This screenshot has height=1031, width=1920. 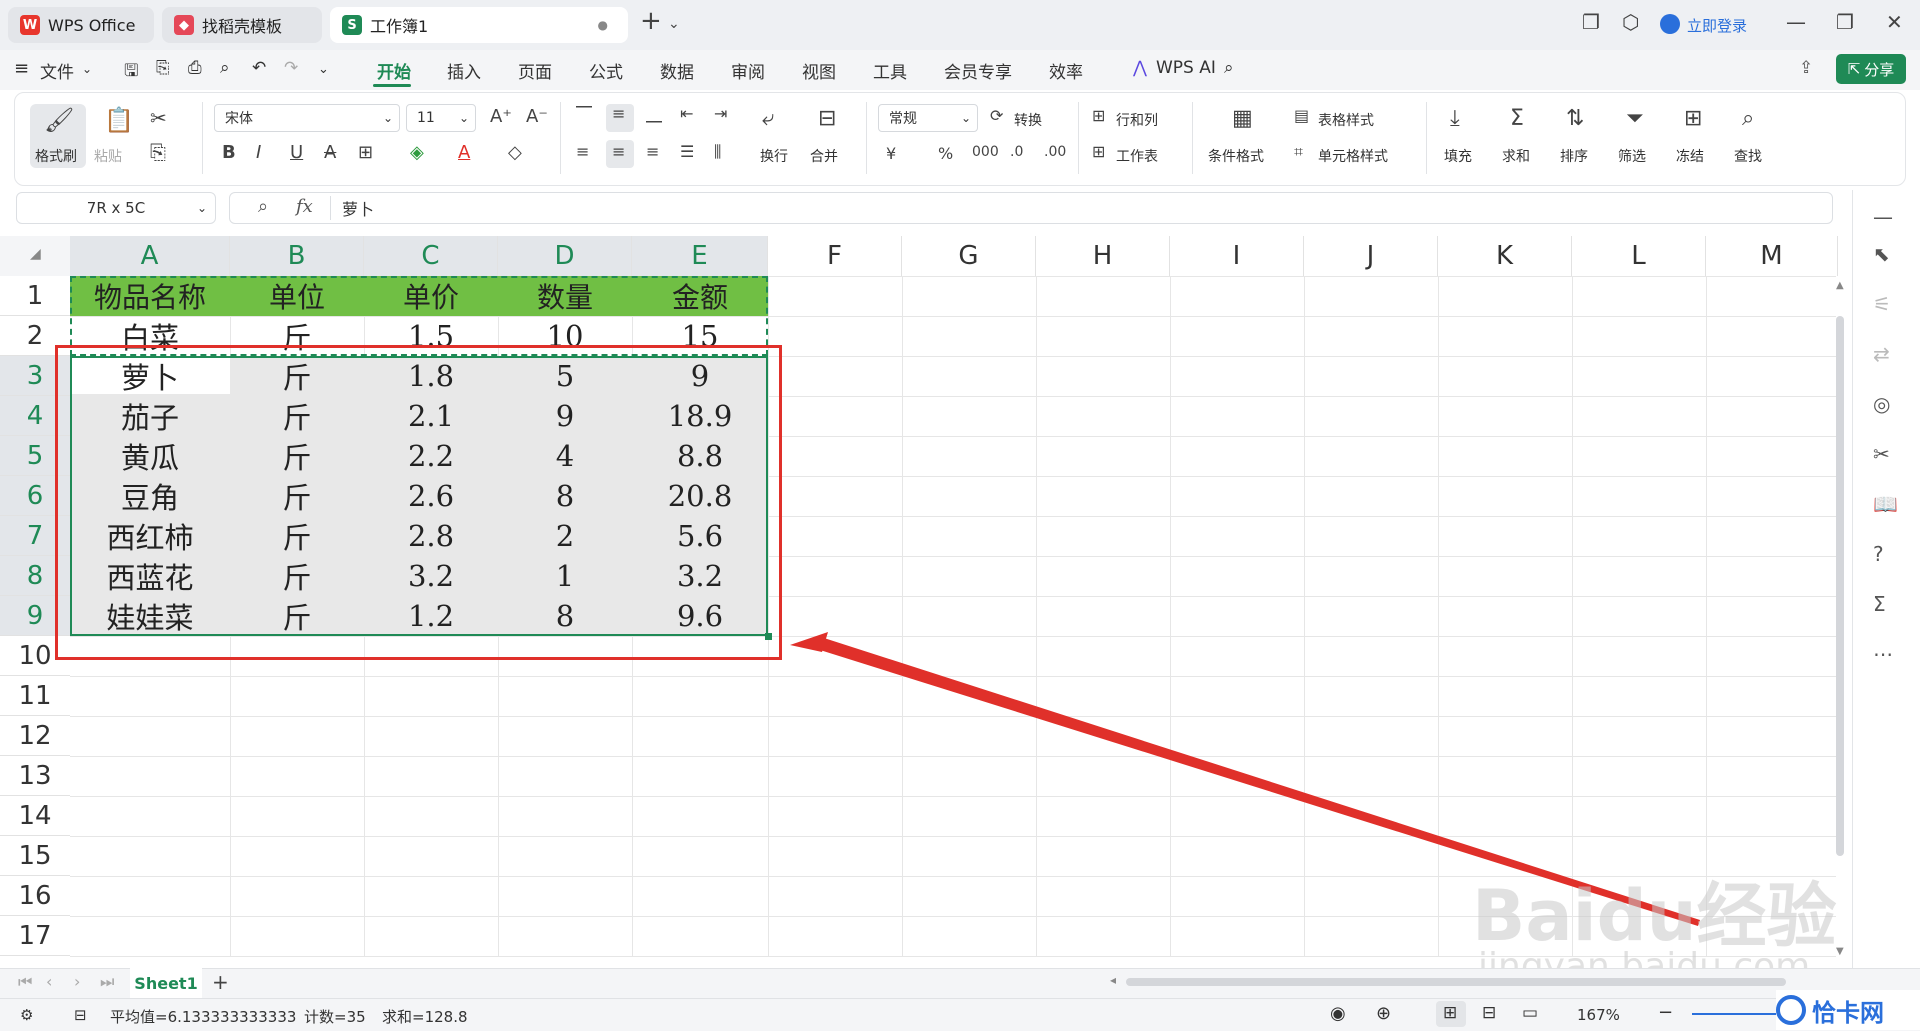 What do you see at coordinates (1881, 354) in the screenshot?
I see `transfer-icon: ⇄` at bounding box center [1881, 354].